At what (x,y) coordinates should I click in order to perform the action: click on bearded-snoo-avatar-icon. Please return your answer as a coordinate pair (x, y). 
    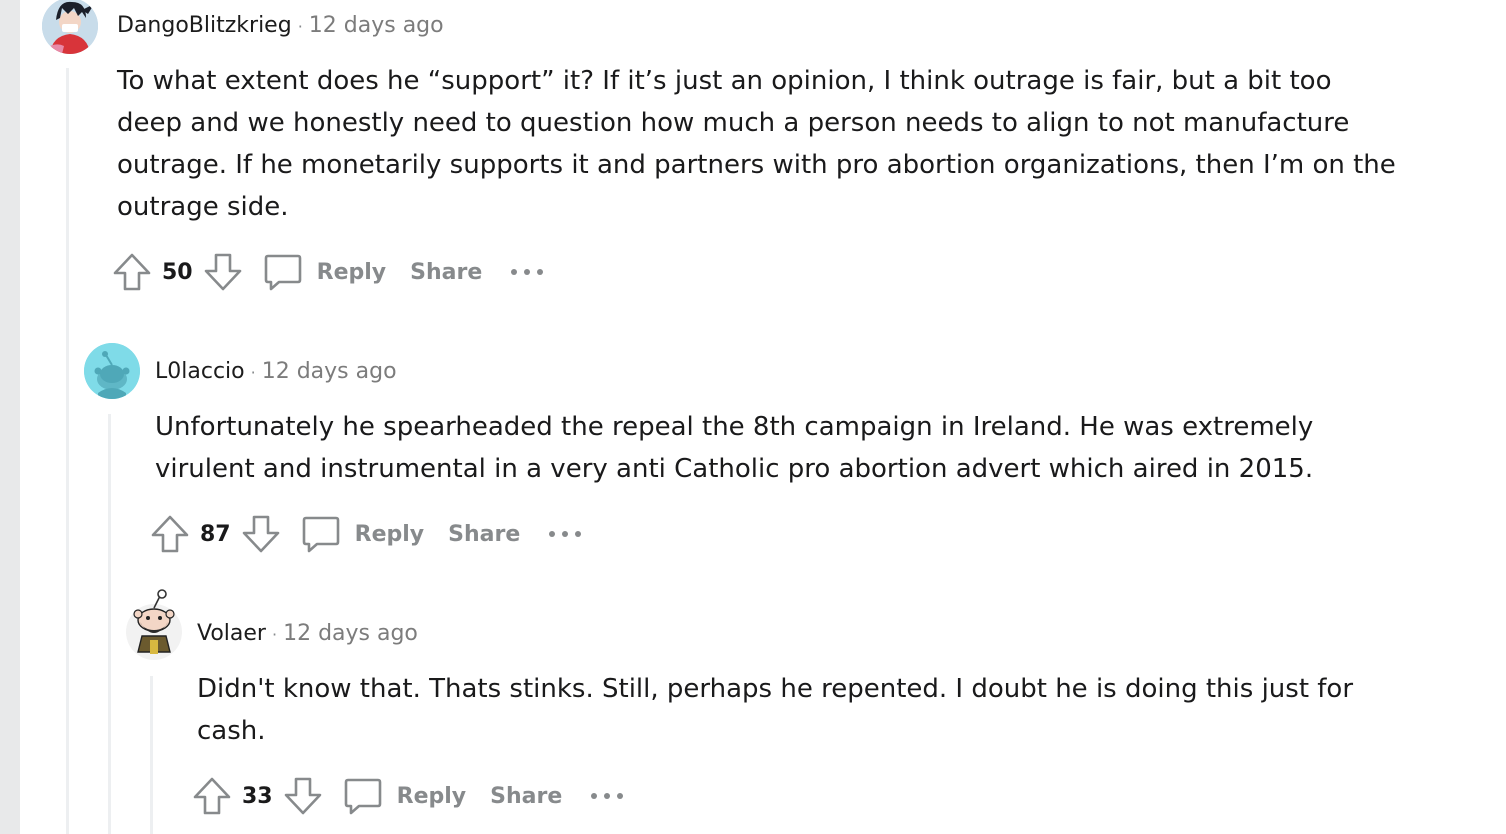
    Looking at the image, I should click on (154, 624).